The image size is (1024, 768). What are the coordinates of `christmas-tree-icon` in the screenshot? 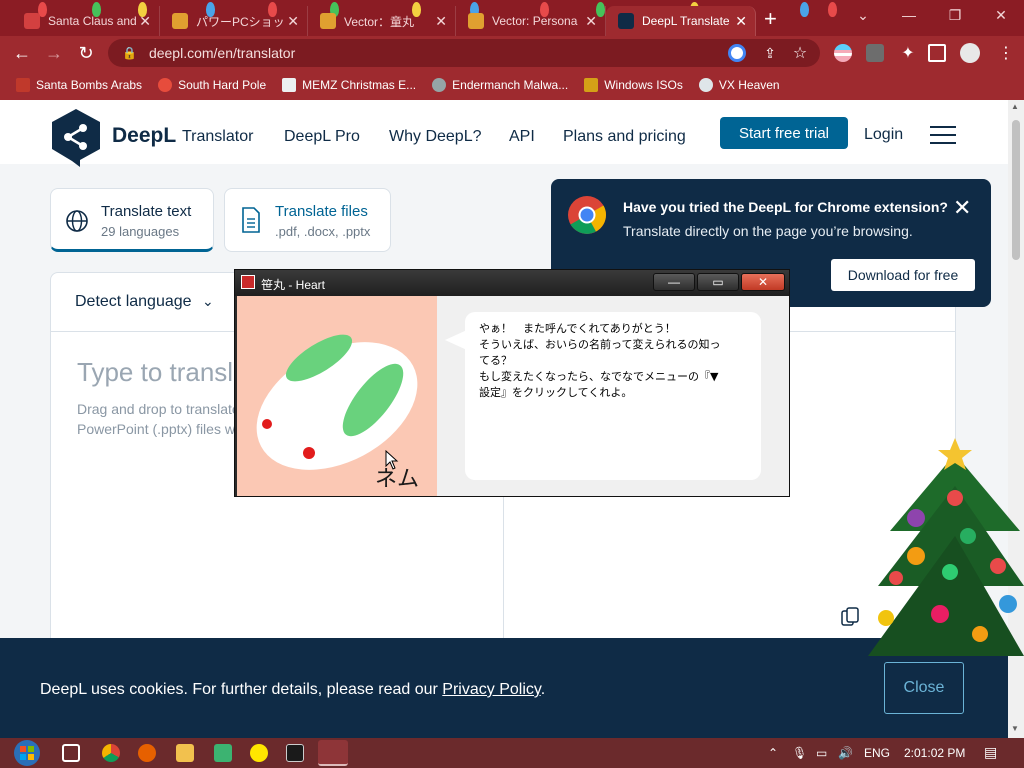 It's located at (946, 547).